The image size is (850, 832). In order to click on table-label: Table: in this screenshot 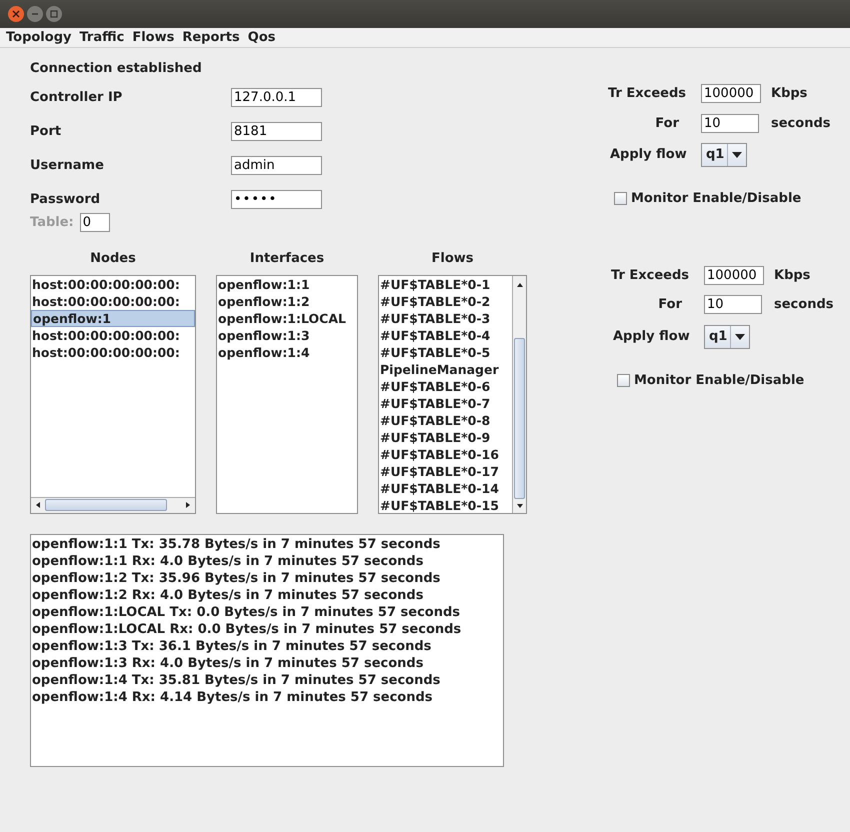, I will do `click(52, 223)`.